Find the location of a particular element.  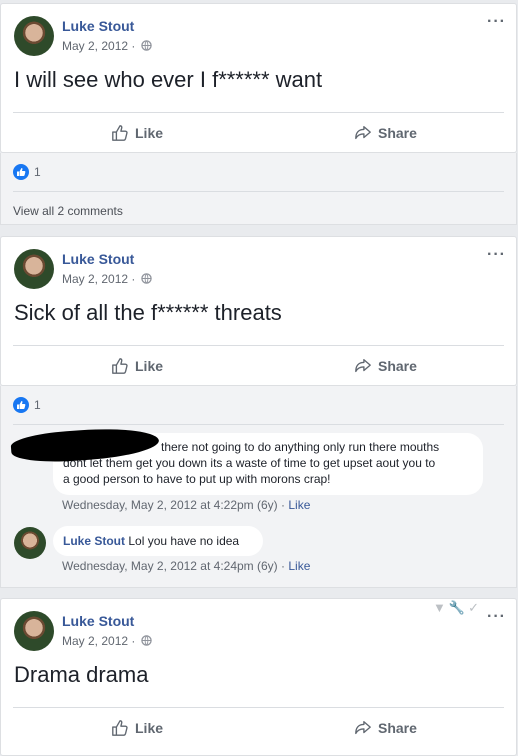

wrench-icon: 🔧 is located at coordinates (458, 607).